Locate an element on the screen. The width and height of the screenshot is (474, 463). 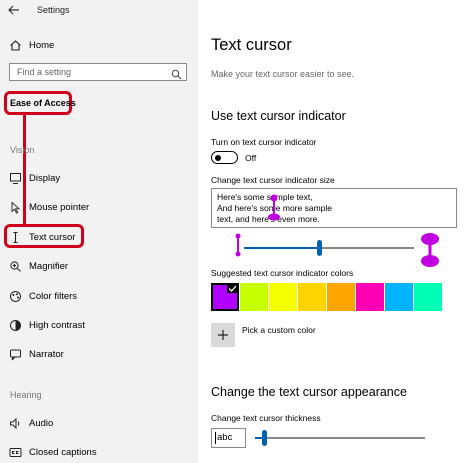
section-vision: Vision is located at coordinates (22, 150).